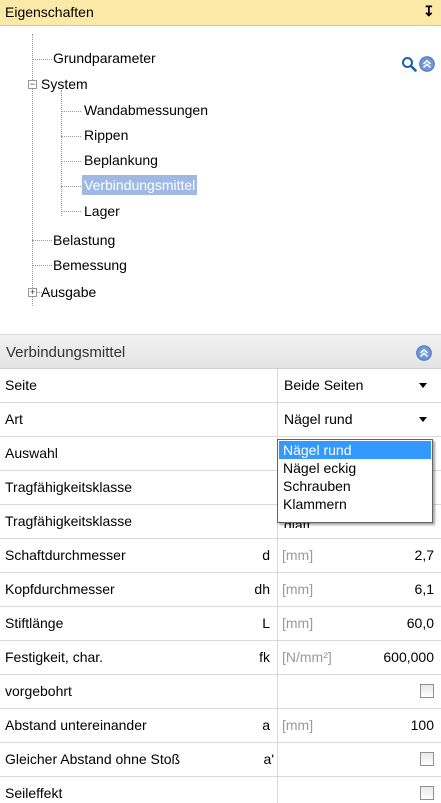  Describe the element at coordinates (140, 185) in the screenshot. I see `tree-item-verbindungsmittel: Verbindungsmittel` at that location.